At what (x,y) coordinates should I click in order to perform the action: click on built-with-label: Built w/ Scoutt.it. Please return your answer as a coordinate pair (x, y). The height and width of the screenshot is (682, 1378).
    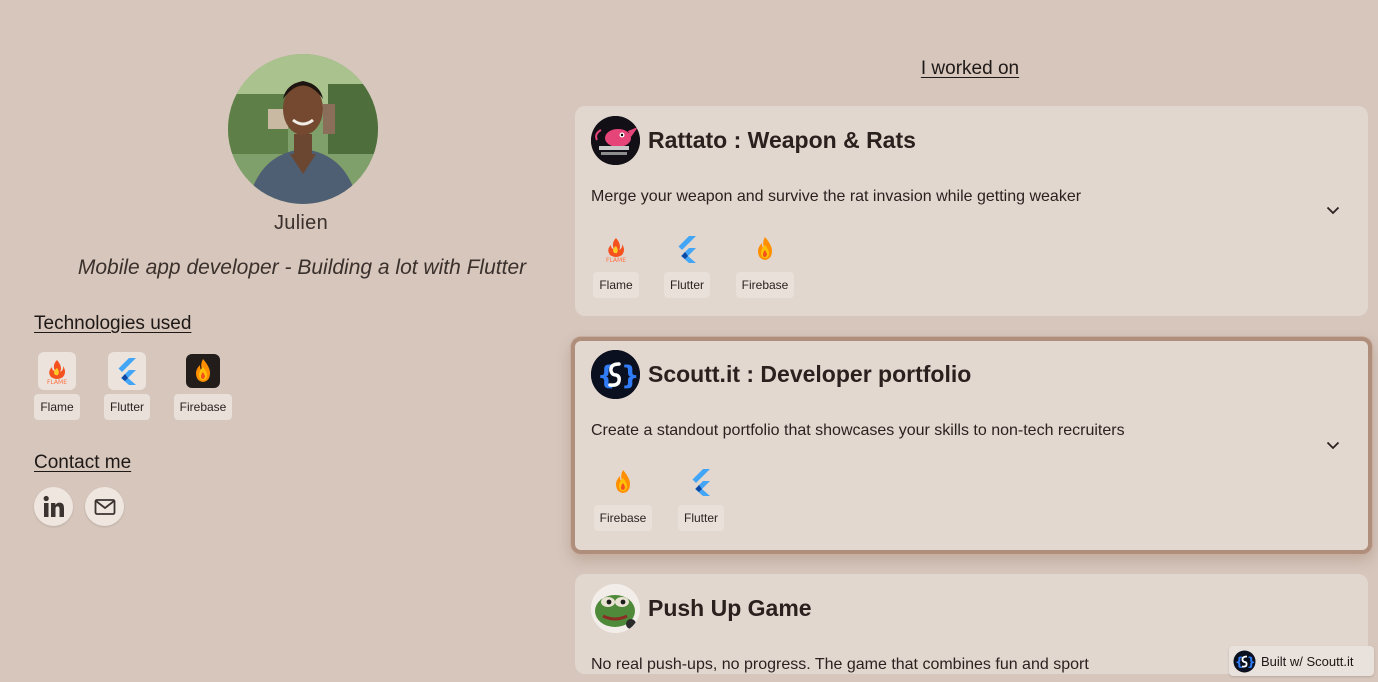
    Looking at the image, I should click on (1307, 661).